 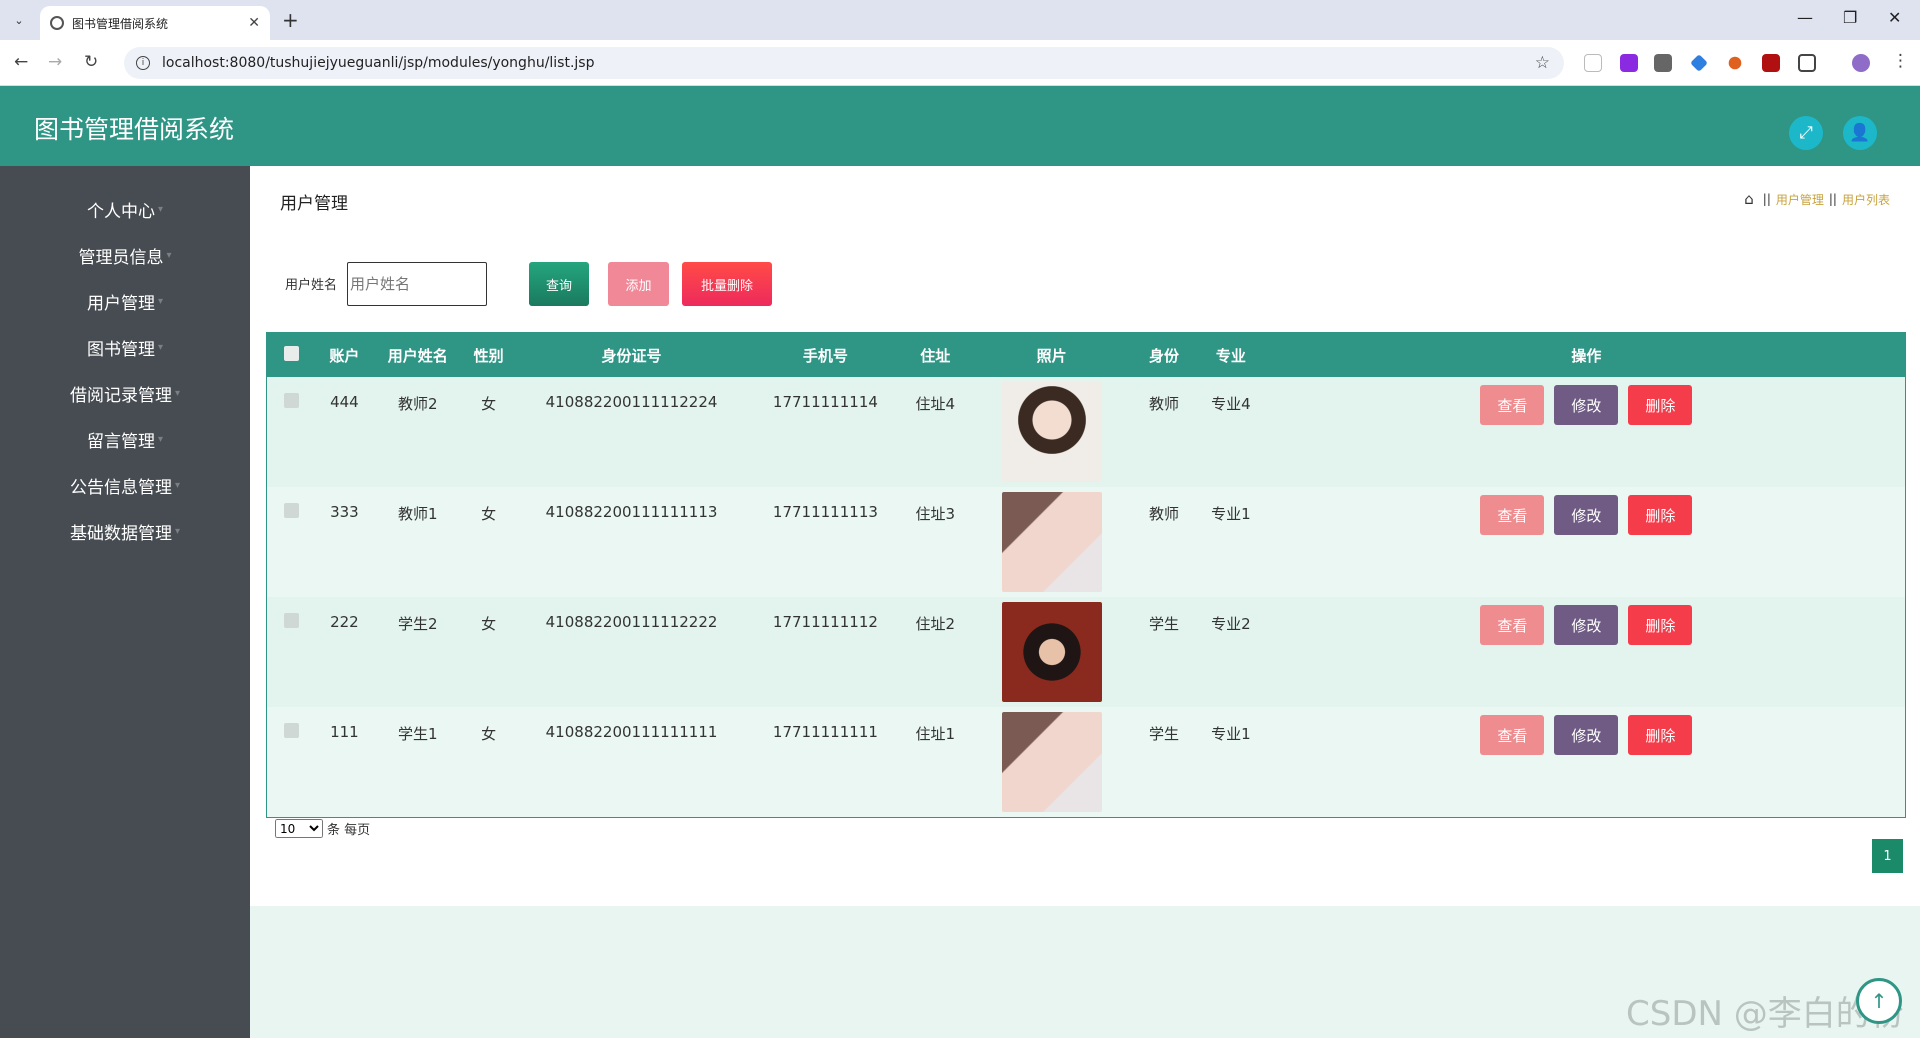 What do you see at coordinates (1230, 355) in the screenshot?
I see `column-header: 专业` at bounding box center [1230, 355].